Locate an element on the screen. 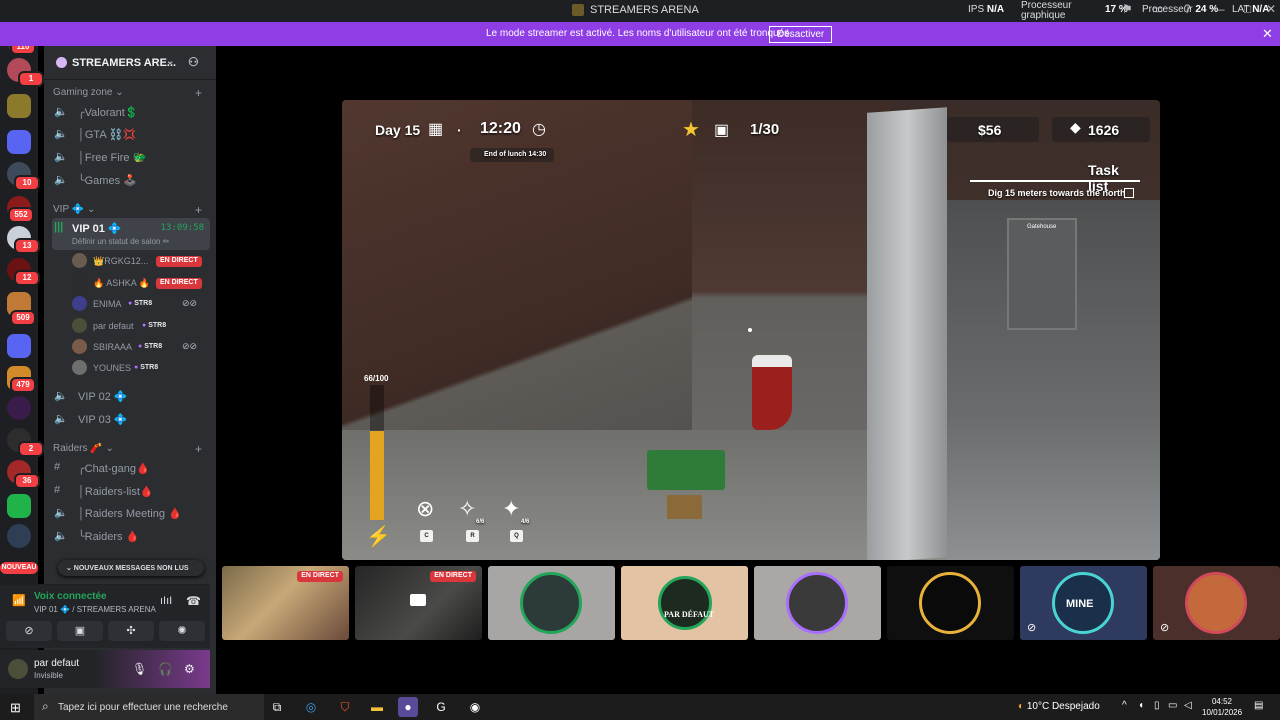 The height and width of the screenshot is (720, 1280). nouveau-badge: NOUVEAU is located at coordinates (19, 568).